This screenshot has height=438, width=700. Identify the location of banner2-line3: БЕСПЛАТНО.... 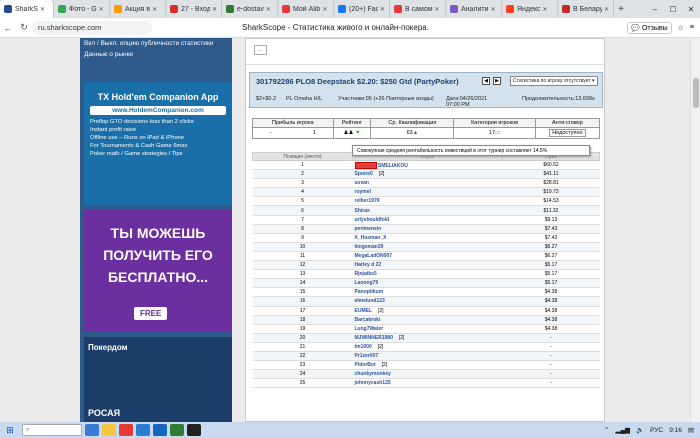
(158, 277).